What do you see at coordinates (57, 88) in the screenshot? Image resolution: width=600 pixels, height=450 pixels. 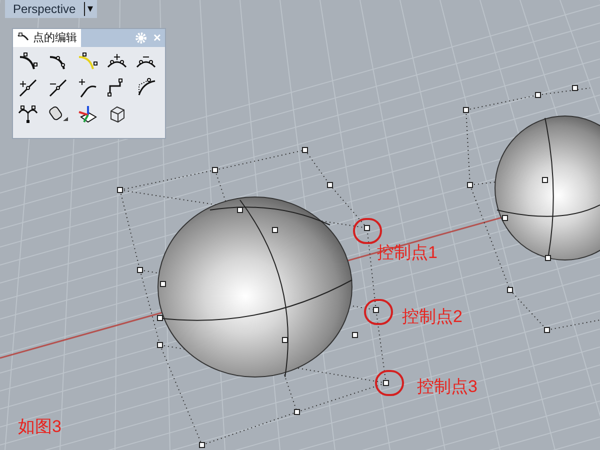 I see `remove-knot-icon` at bounding box center [57, 88].